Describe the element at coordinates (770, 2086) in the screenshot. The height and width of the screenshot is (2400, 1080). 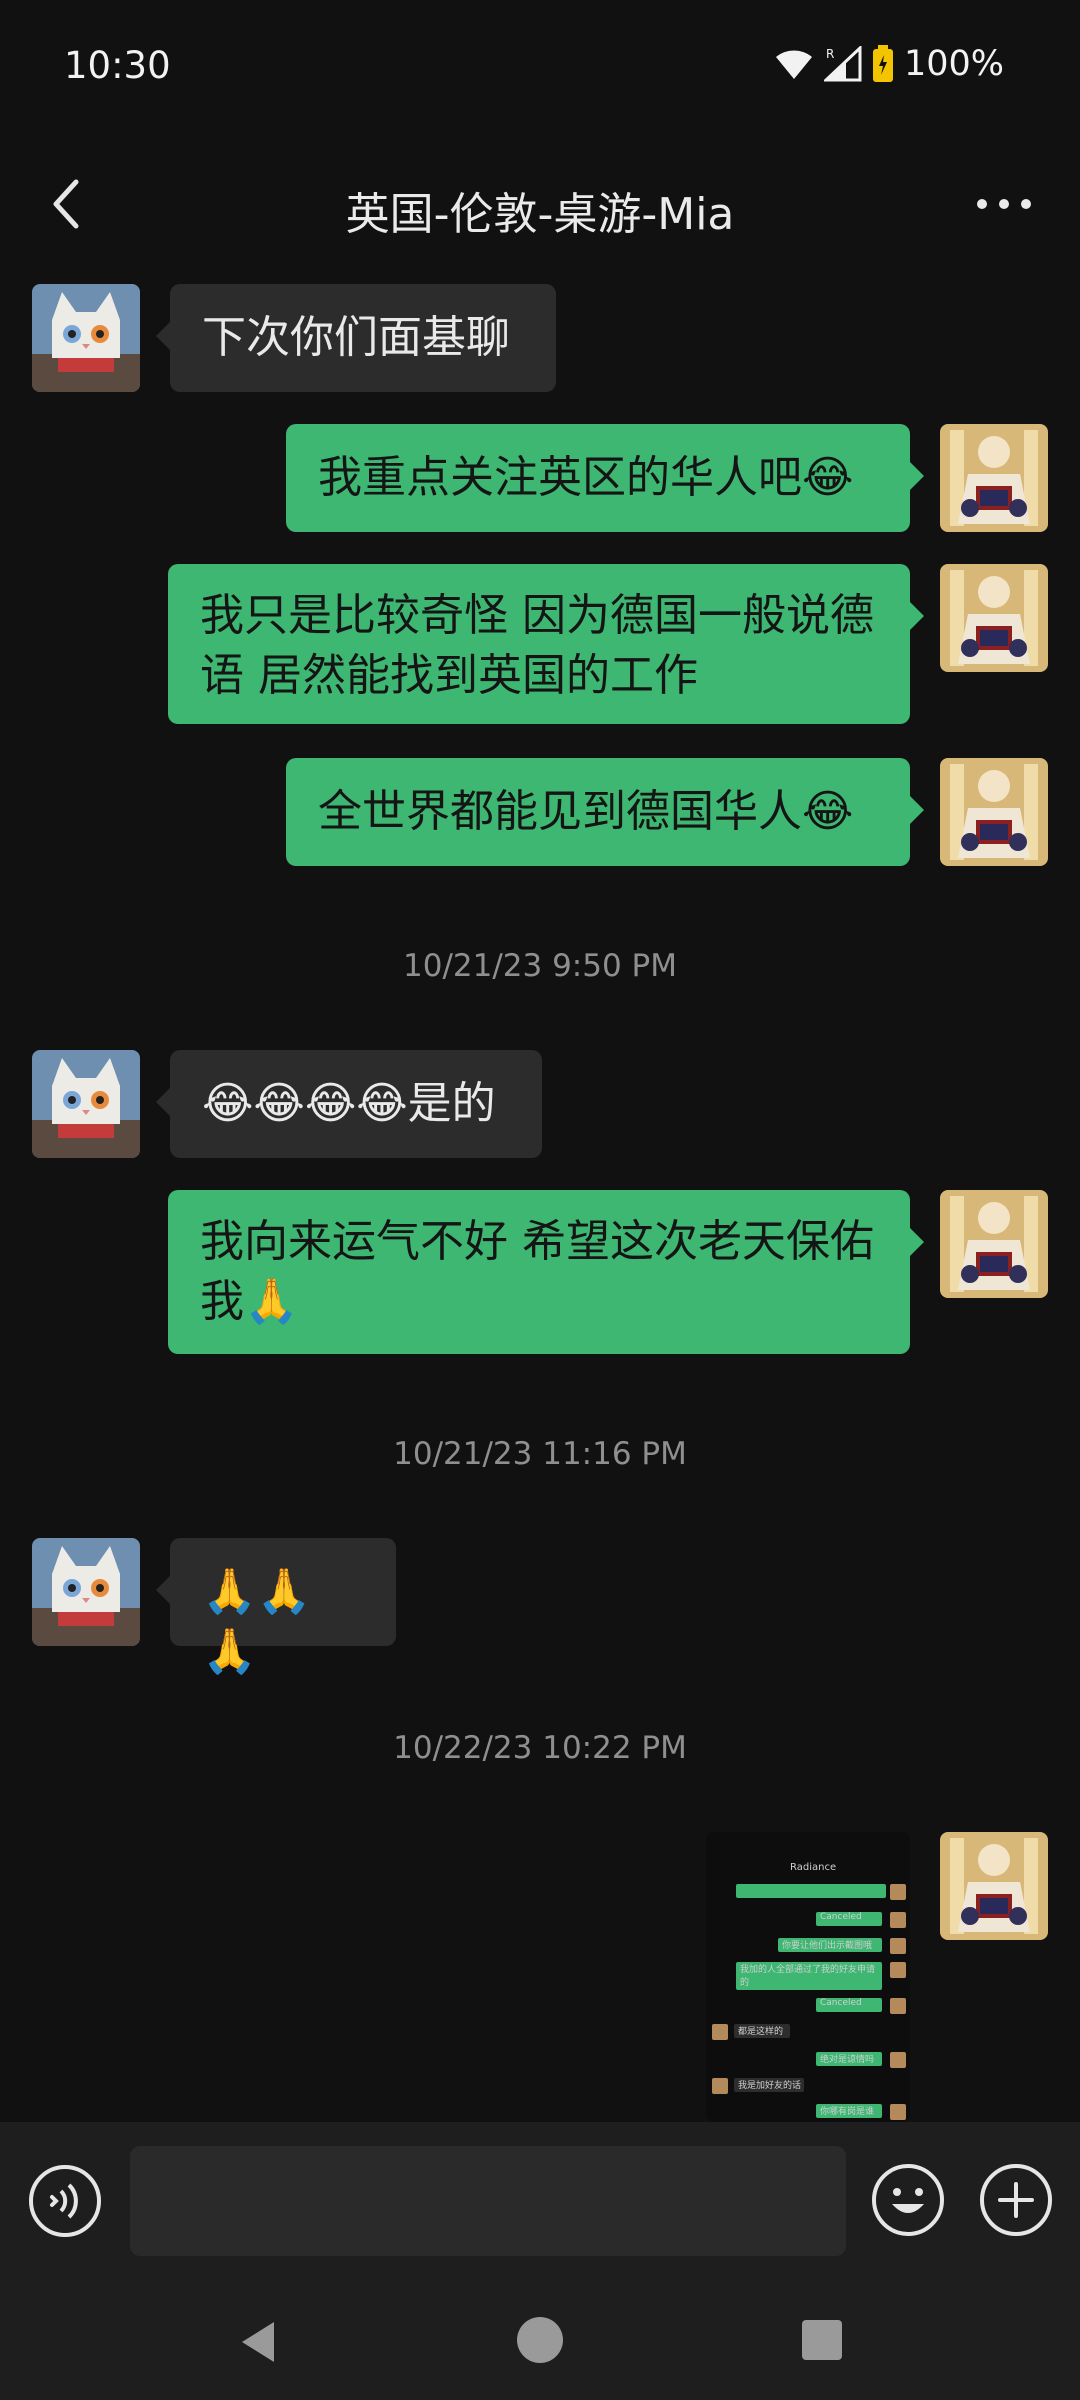
I see `thumb-line: 我是加好友的话` at that location.